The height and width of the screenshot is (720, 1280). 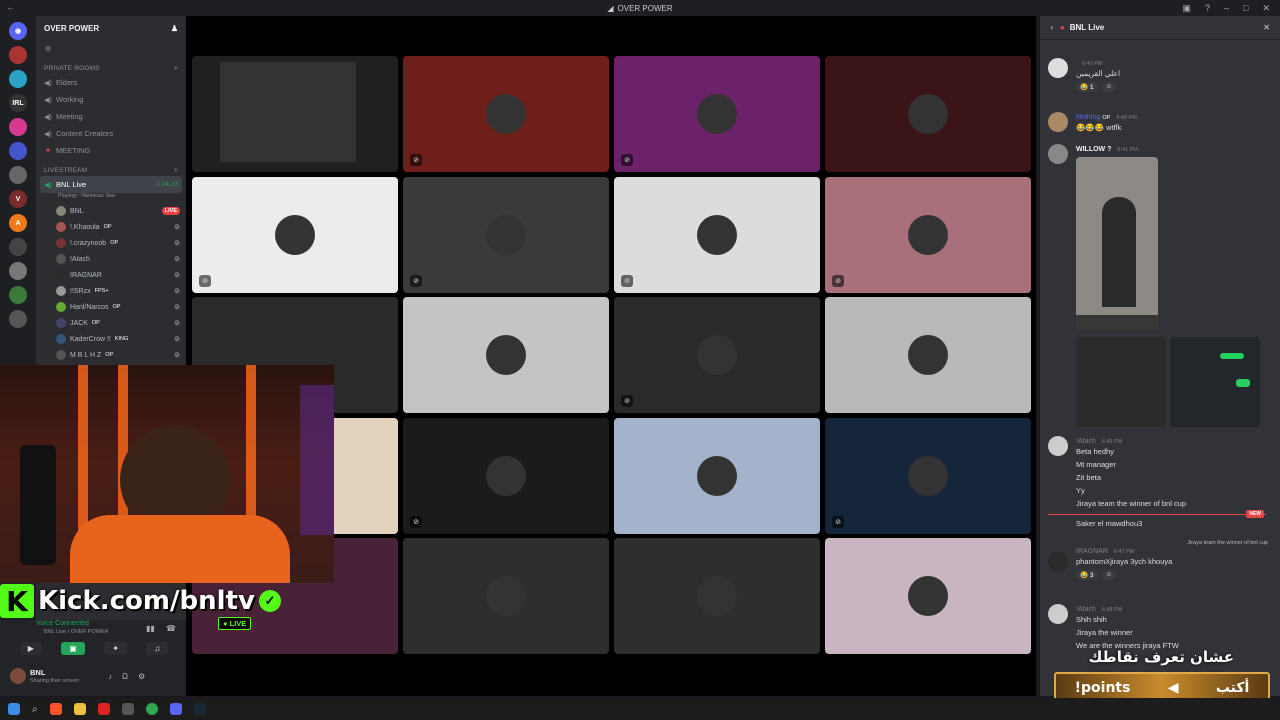 What do you see at coordinates (1266, 8) in the screenshot?
I see `close-button: ✕` at bounding box center [1266, 8].